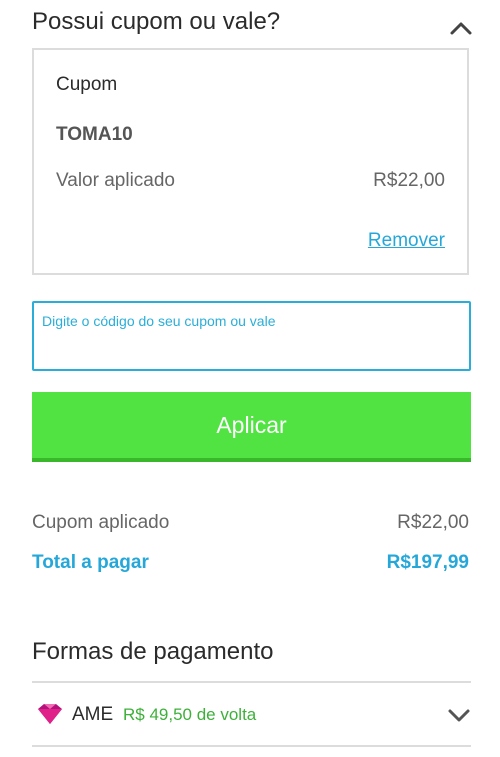 The width and height of the screenshot is (500, 757). What do you see at coordinates (90, 562) in the screenshot?
I see `total-label: Total a pagar` at bounding box center [90, 562].